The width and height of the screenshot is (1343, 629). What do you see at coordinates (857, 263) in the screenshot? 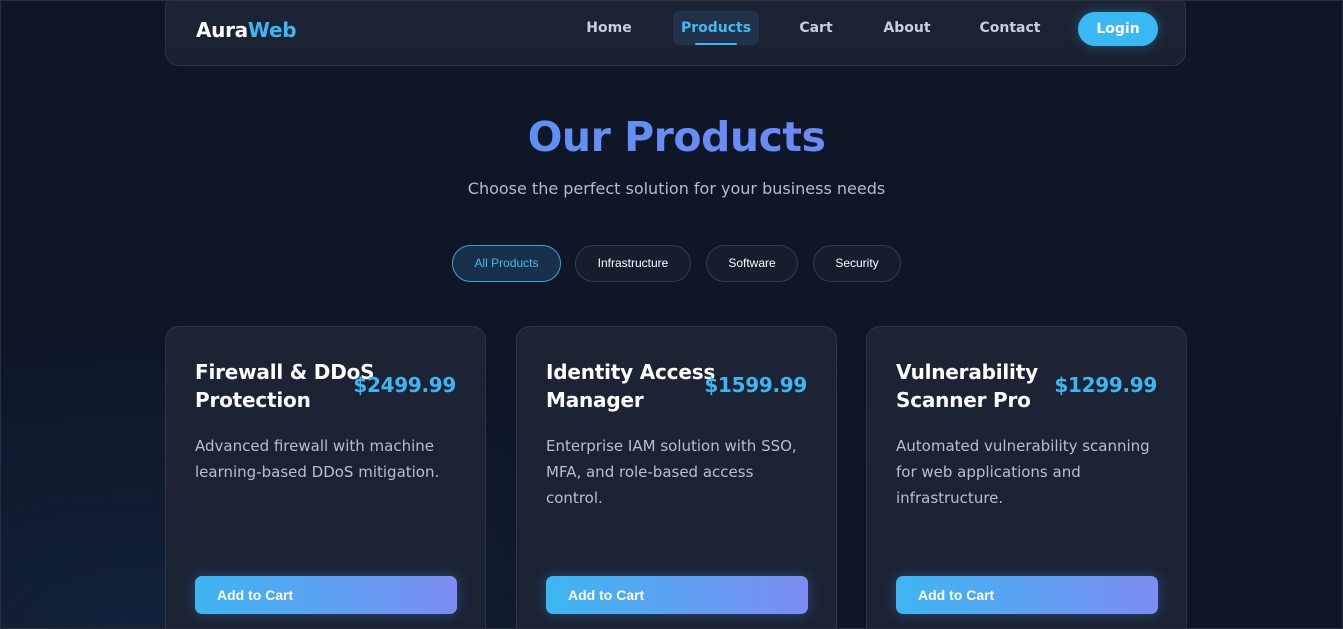
I see `filter-security: Security` at bounding box center [857, 263].